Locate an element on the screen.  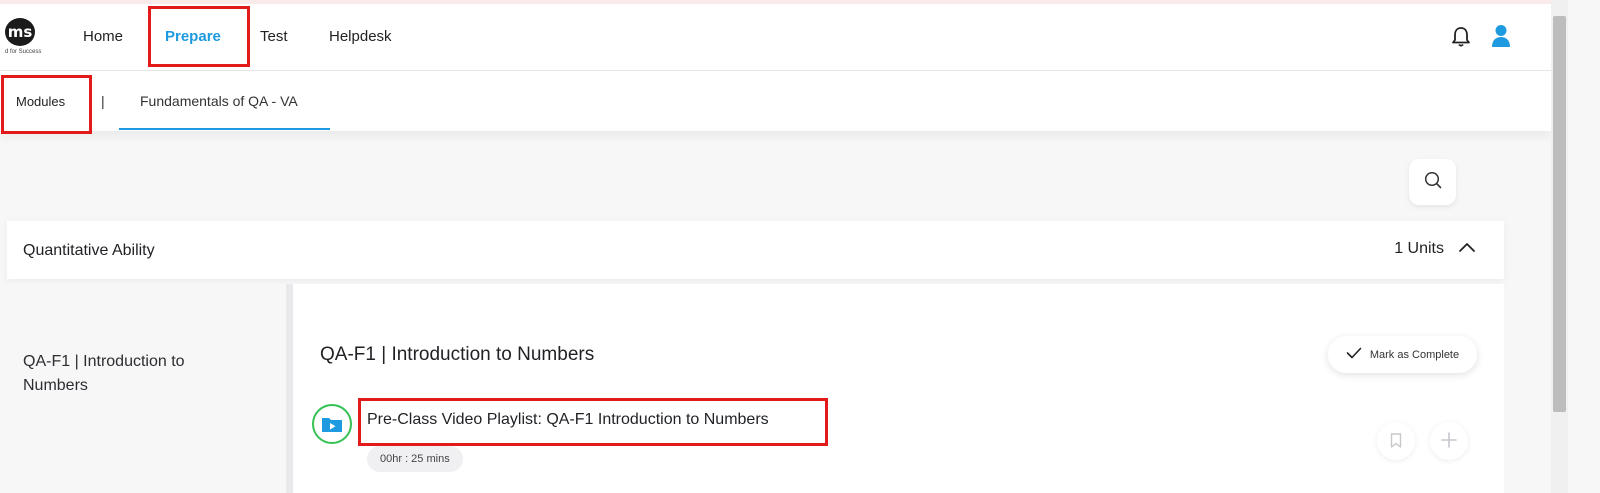
highlight-box-modules is located at coordinates (46, 104).